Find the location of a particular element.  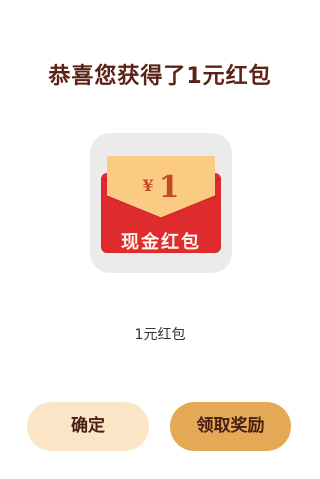

confirm-button: 确定 is located at coordinates (88, 426).